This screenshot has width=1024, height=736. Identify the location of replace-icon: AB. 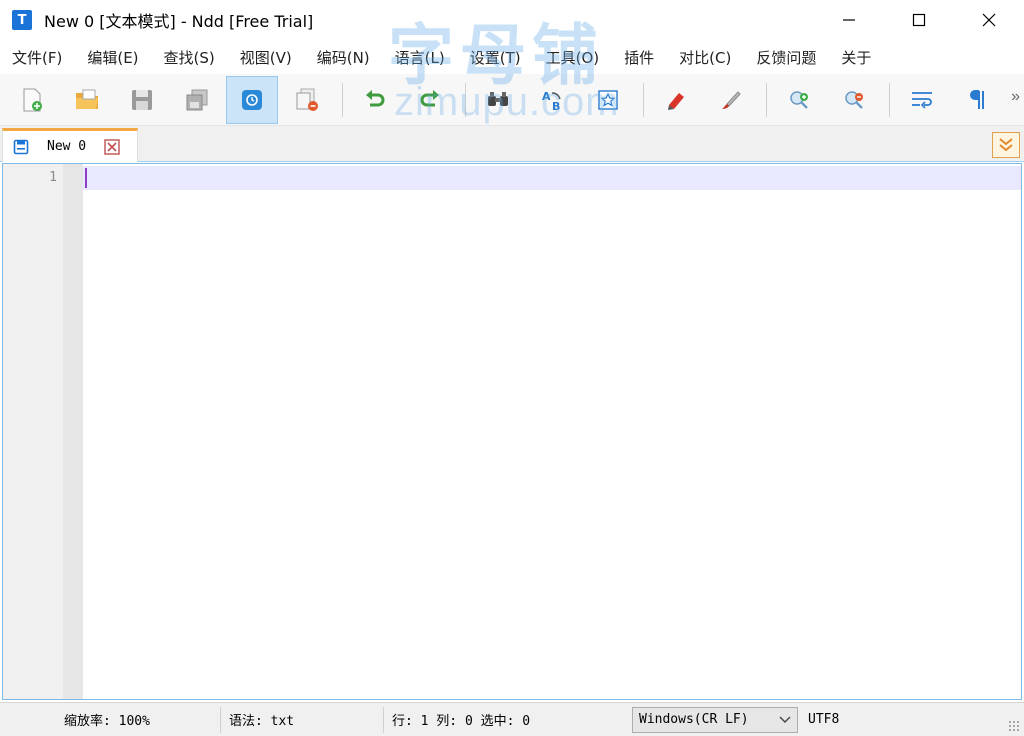
(551, 101).